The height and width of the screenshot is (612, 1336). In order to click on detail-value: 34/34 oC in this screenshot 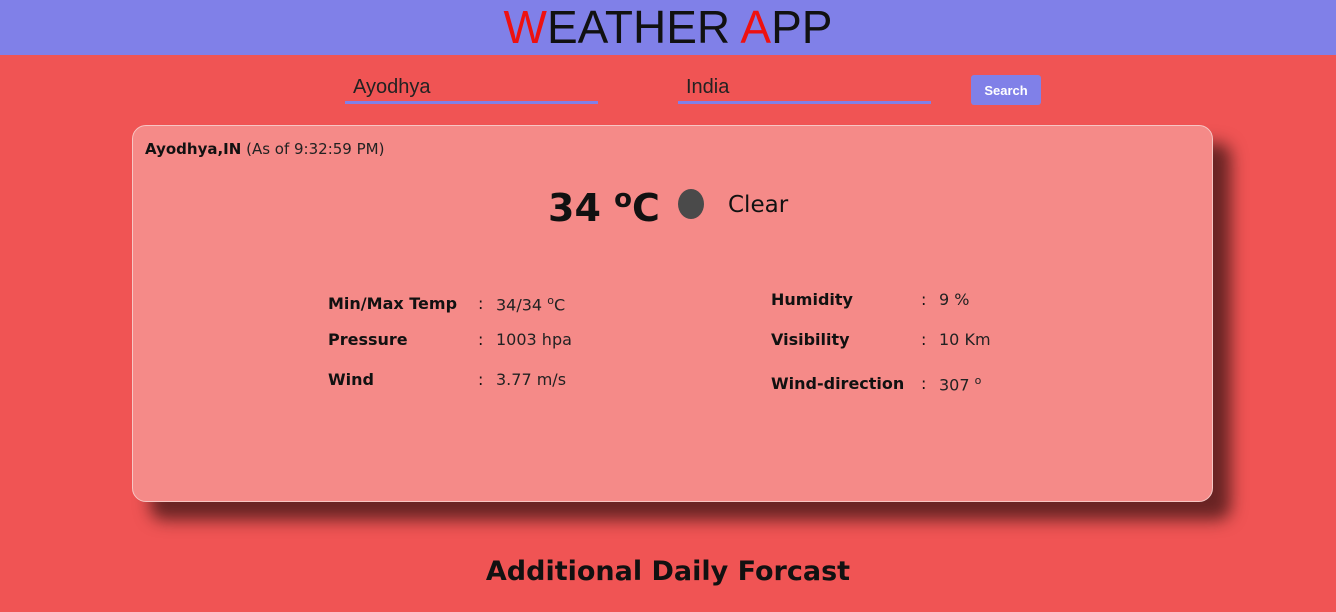, I will do `click(530, 304)`.